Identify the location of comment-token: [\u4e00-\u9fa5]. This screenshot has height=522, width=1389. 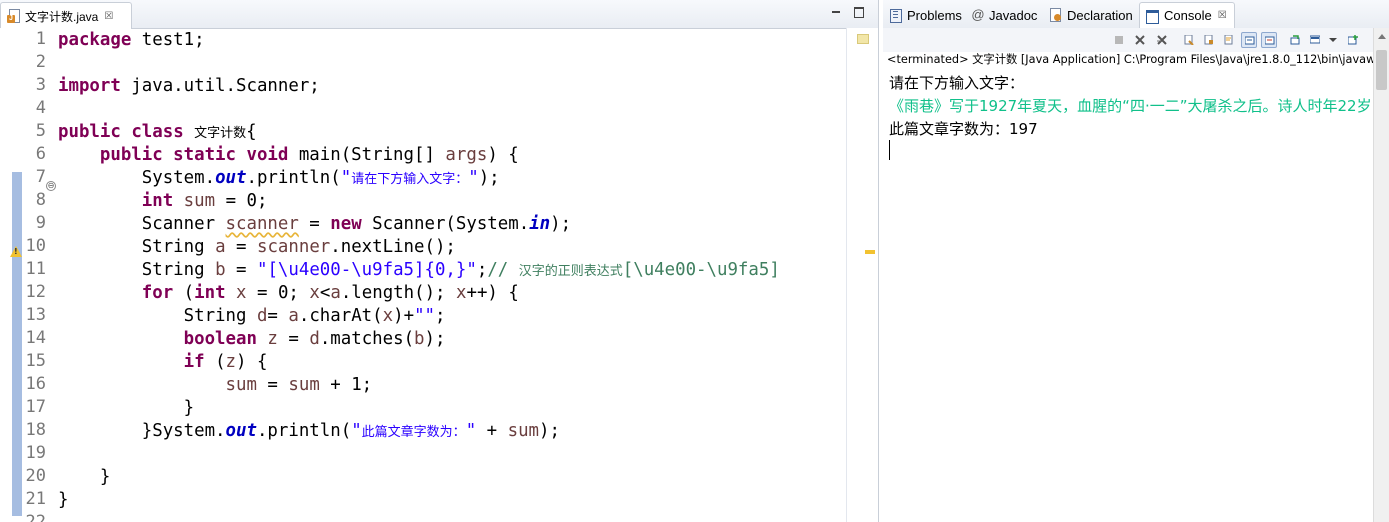
(701, 270).